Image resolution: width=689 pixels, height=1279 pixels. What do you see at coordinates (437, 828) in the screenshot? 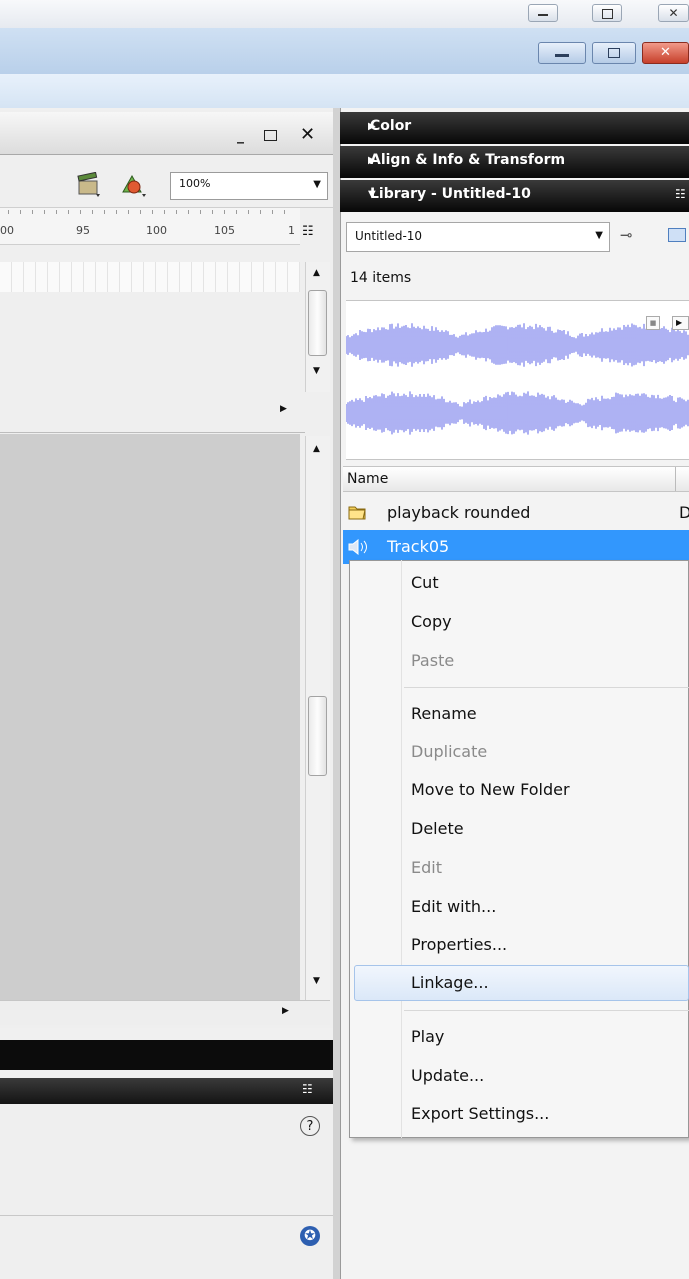
I see `menu-item-delete: Delete` at bounding box center [437, 828].